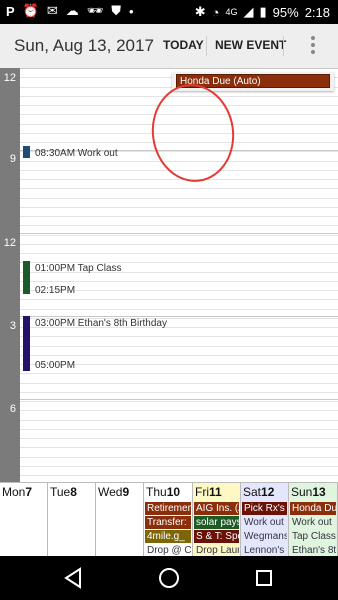 This screenshot has height=600, width=338. What do you see at coordinates (60, 492) in the screenshot?
I see `day-of-week: Tue` at bounding box center [60, 492].